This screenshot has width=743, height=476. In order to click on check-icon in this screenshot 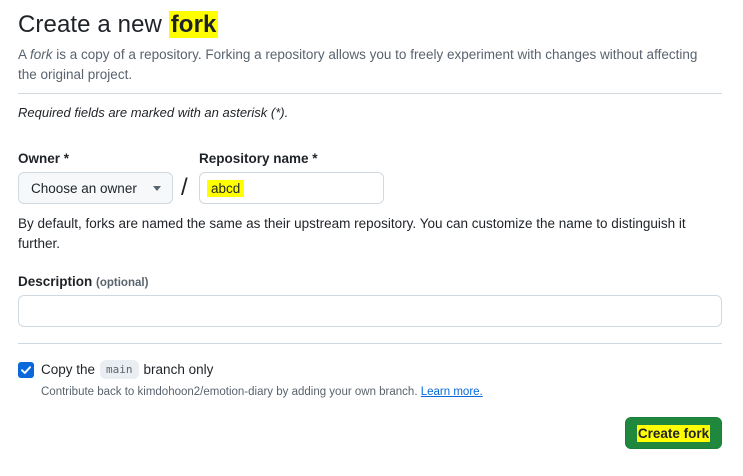, I will do `click(26, 370)`.